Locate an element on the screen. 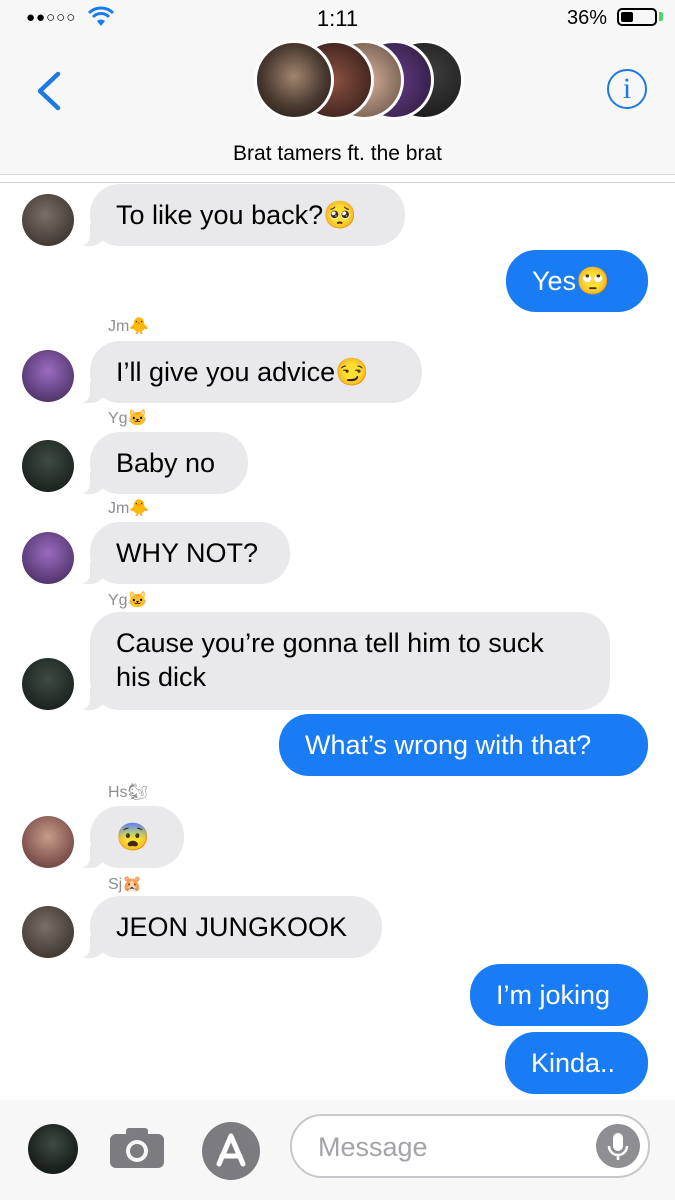  message-text: Baby no is located at coordinates (166, 463).